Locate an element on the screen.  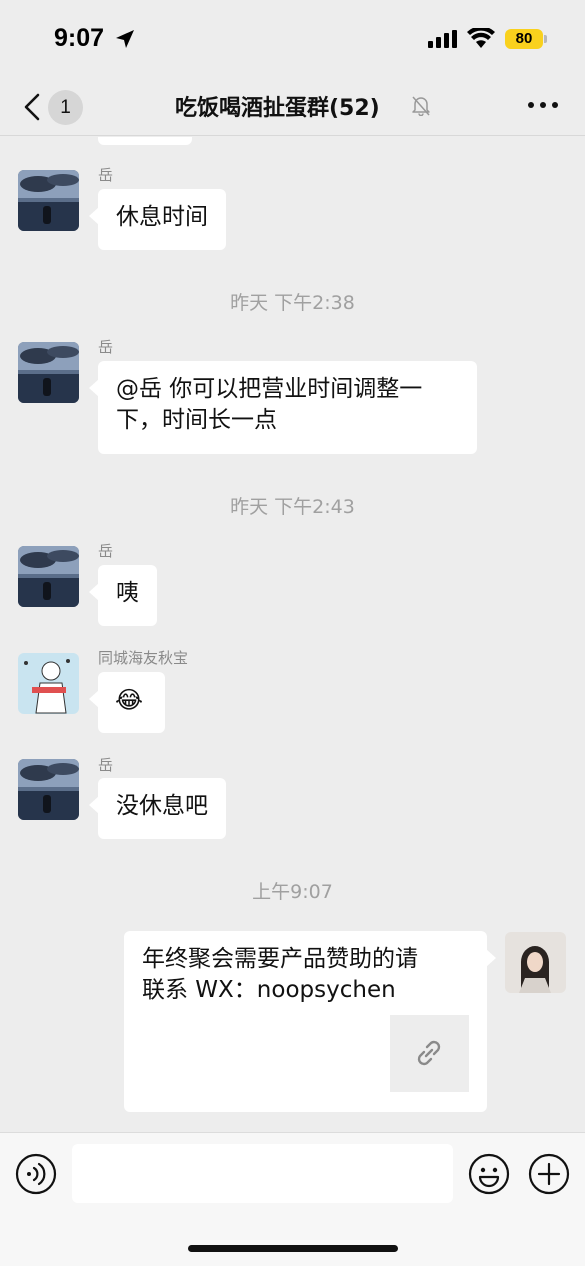
plus-icon is located at coordinates (549, 1174).